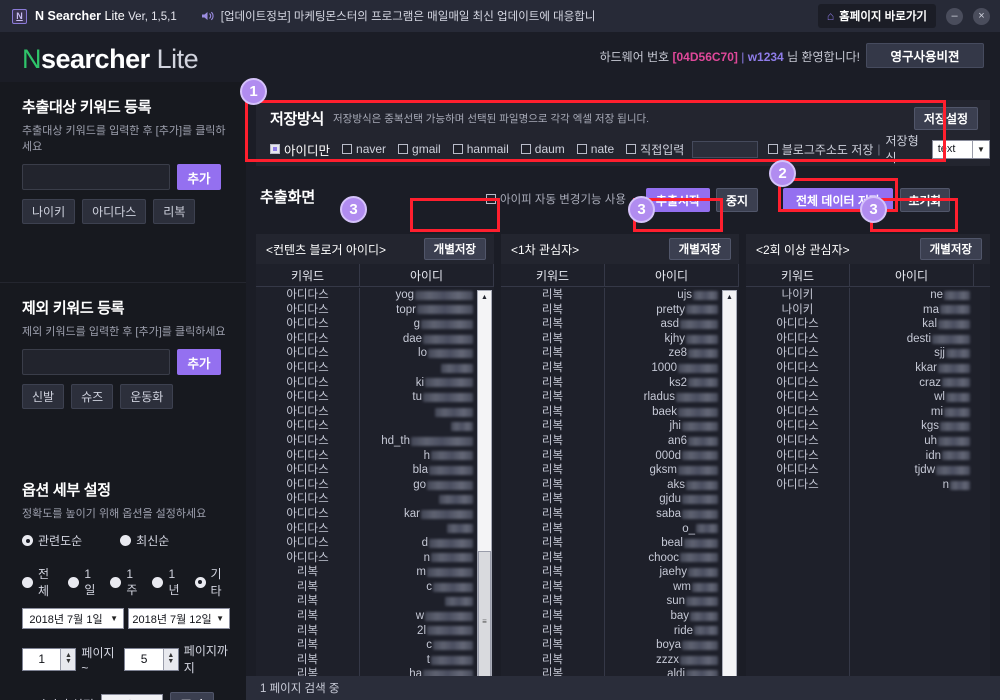 This screenshot has width=1000, height=700. Describe the element at coordinates (729, 495) in the screenshot. I see `vertical-scrollbar: ▲ ▼` at that location.